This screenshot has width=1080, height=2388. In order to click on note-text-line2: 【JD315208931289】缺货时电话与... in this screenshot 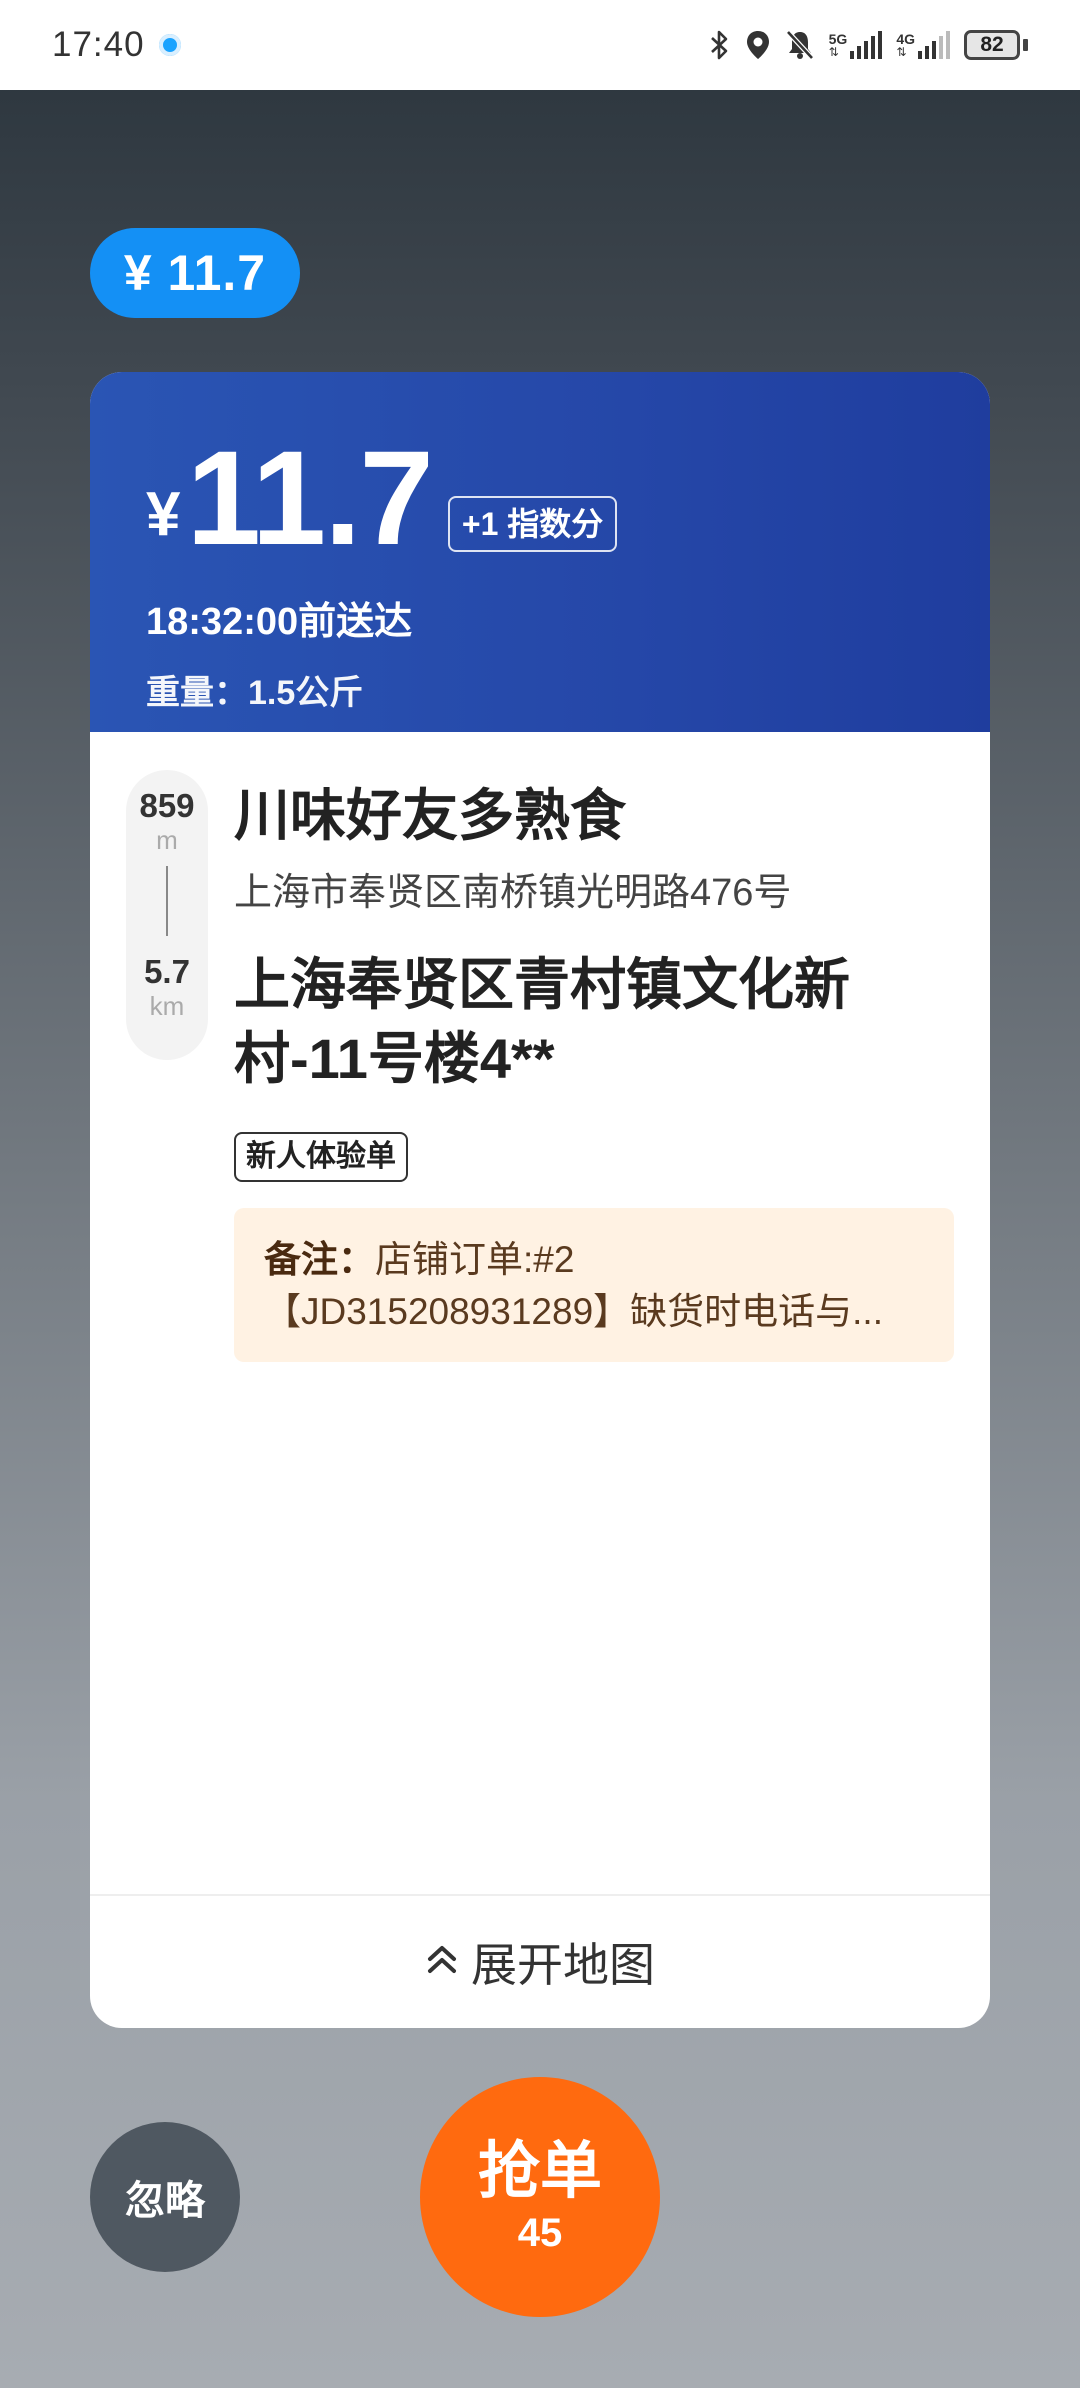, I will do `click(573, 1311)`.